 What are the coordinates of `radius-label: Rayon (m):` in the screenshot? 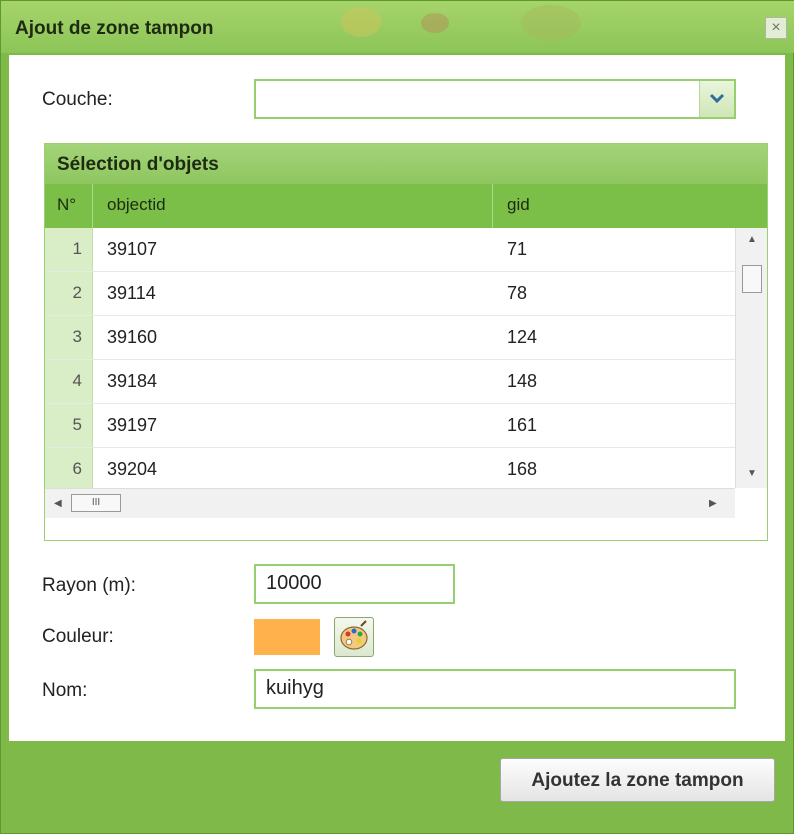 It's located at (89, 585).